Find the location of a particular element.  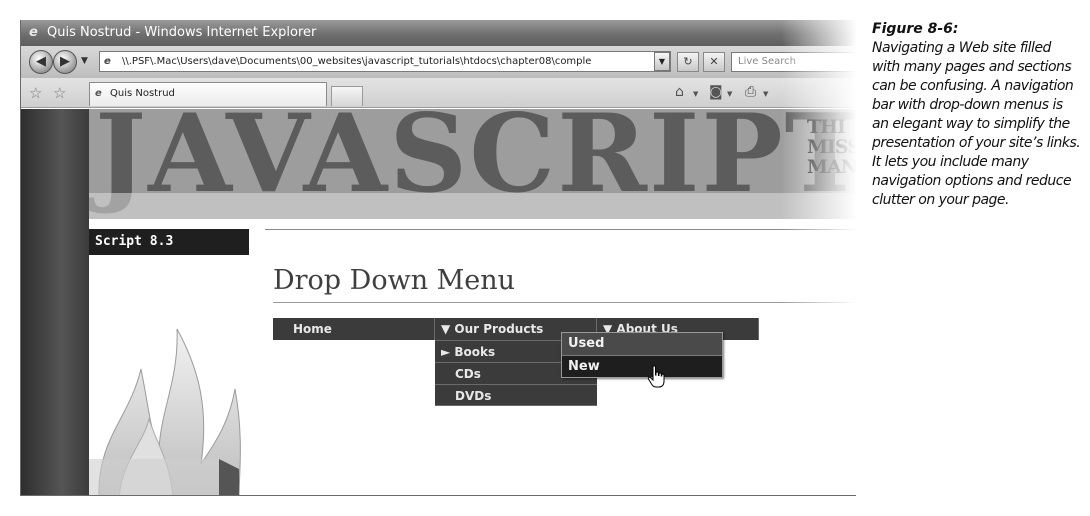

stop-button: ✕ is located at coordinates (714, 62).